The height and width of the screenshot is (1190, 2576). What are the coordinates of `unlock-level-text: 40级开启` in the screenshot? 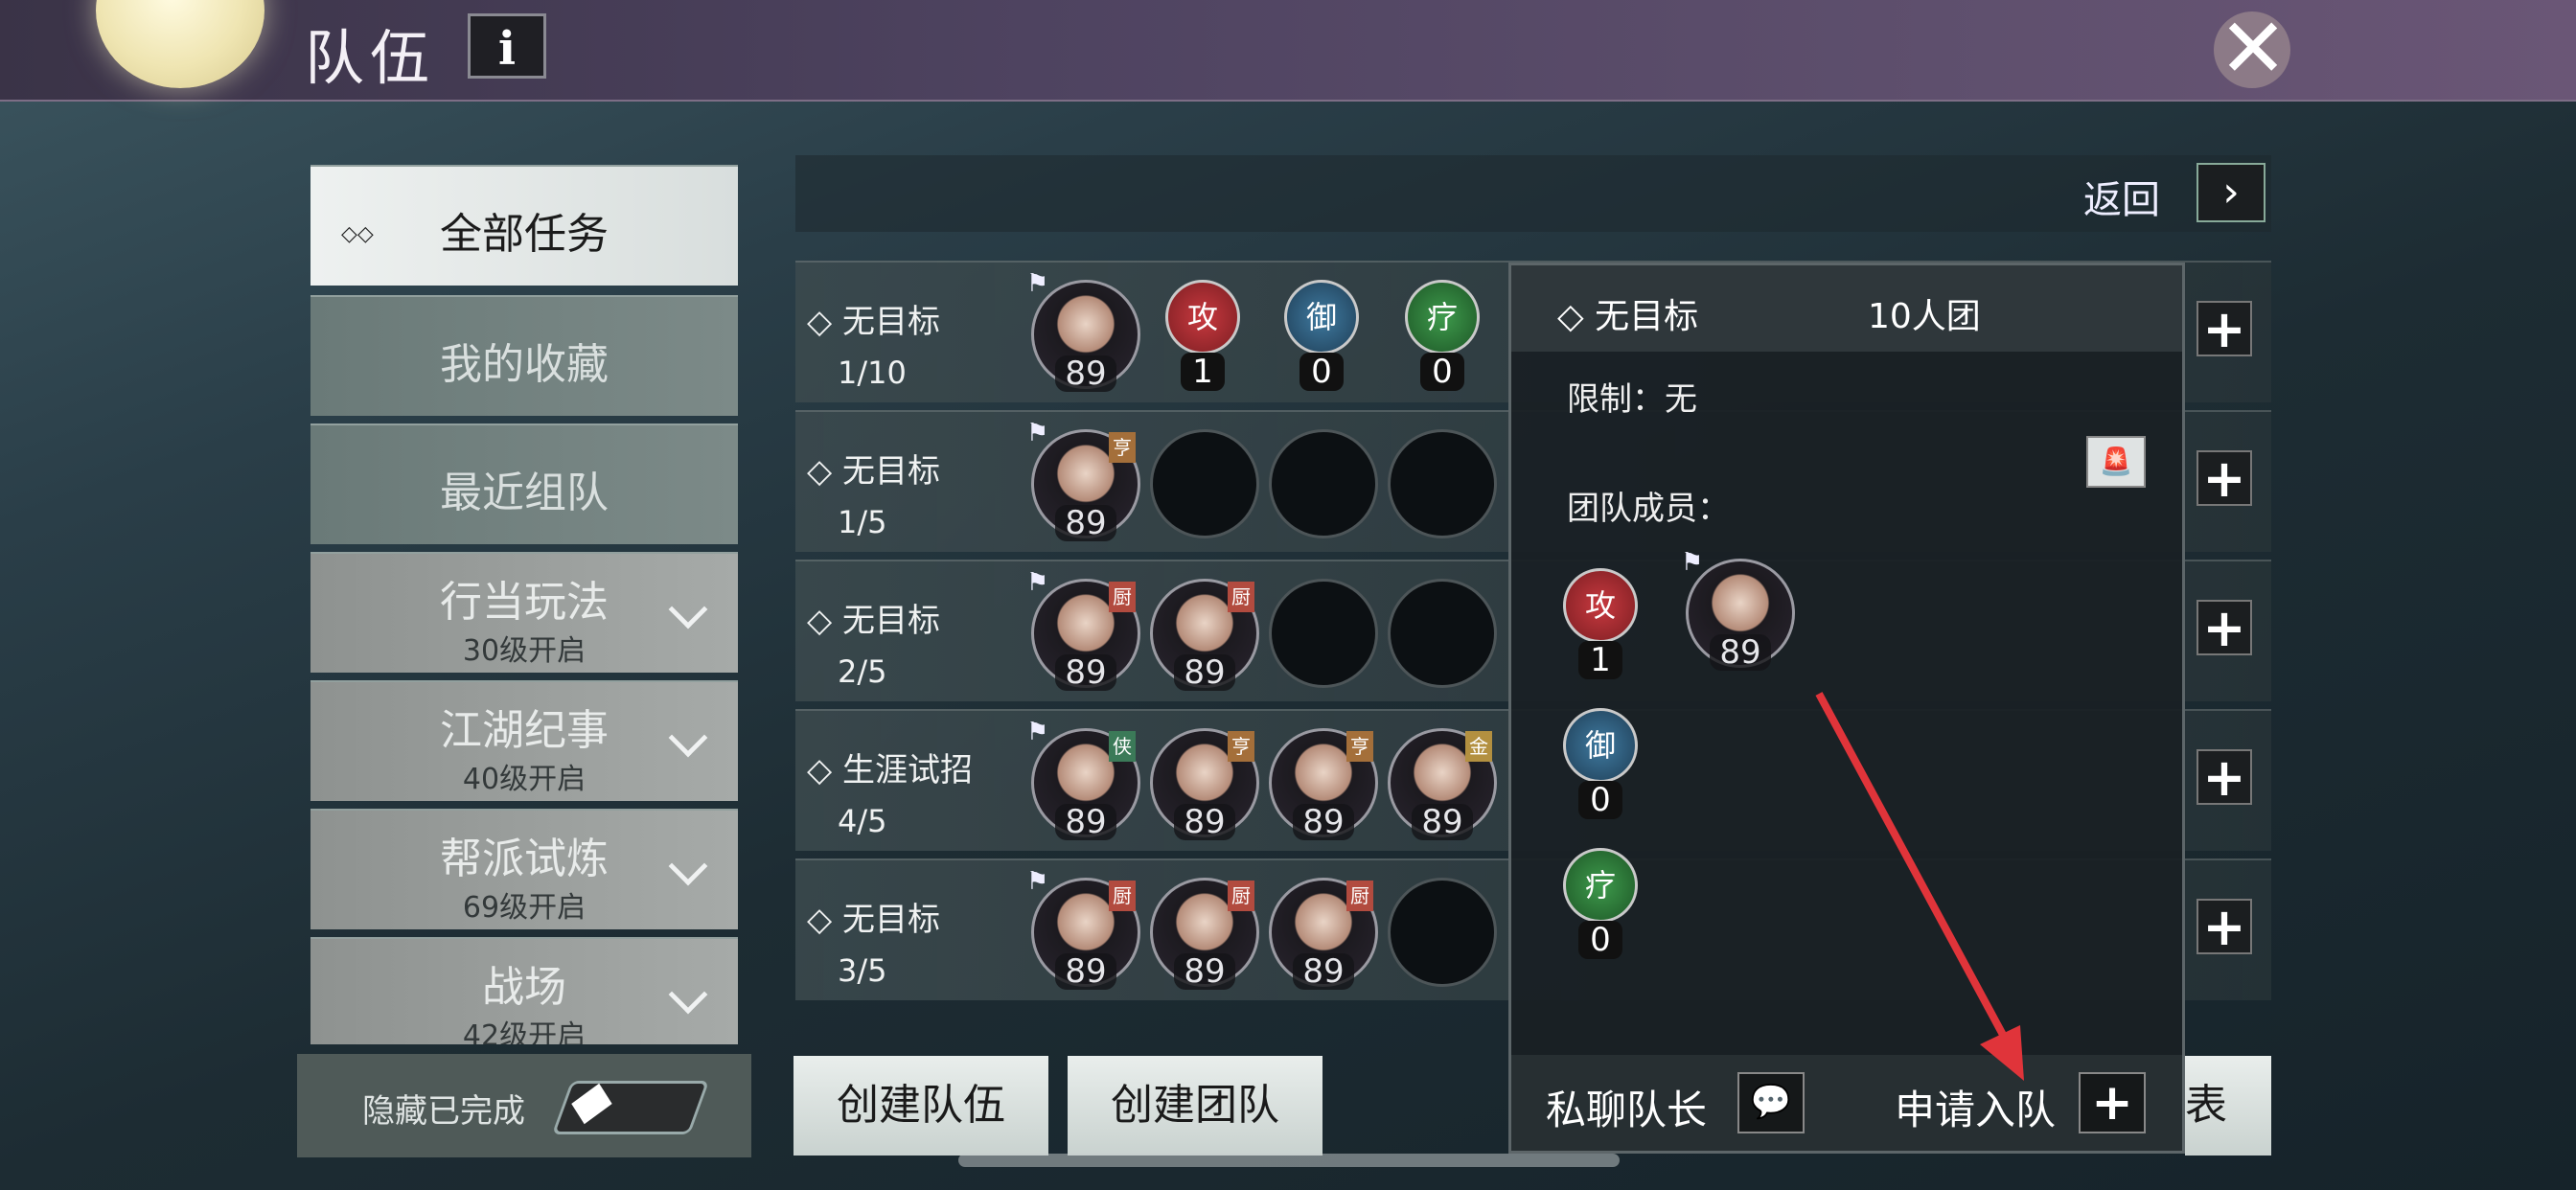 It's located at (524, 779).